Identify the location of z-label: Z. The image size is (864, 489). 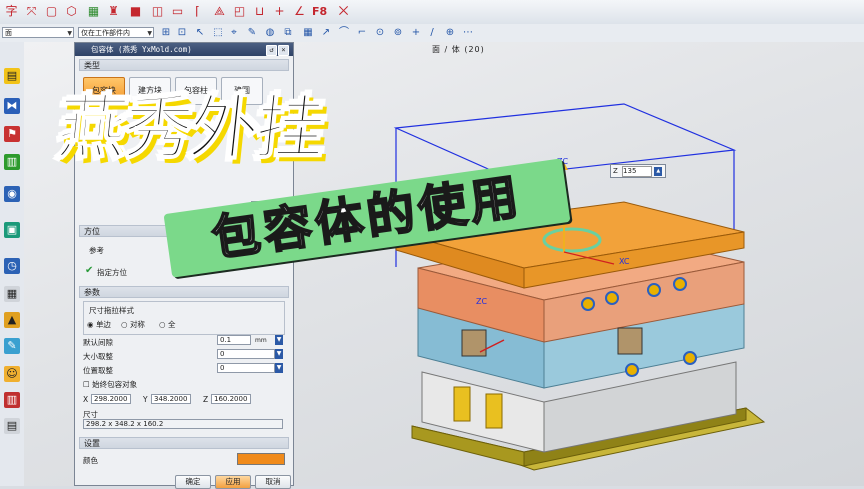
(206, 399).